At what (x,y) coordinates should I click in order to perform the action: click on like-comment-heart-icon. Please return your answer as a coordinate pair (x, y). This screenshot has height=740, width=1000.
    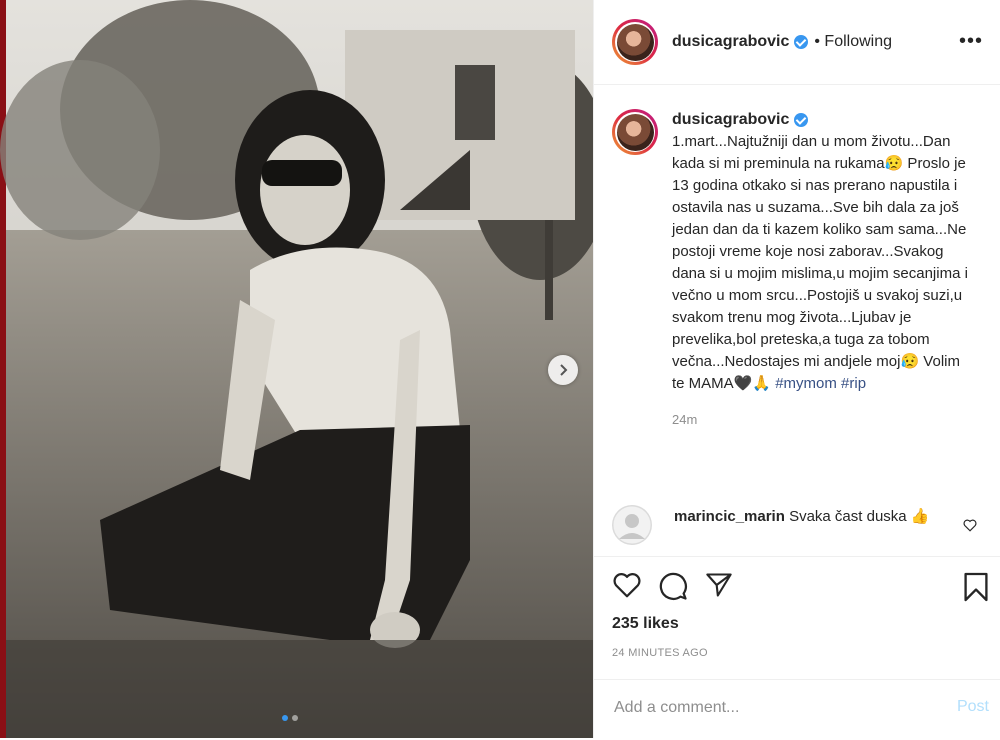
    Looking at the image, I should click on (970, 525).